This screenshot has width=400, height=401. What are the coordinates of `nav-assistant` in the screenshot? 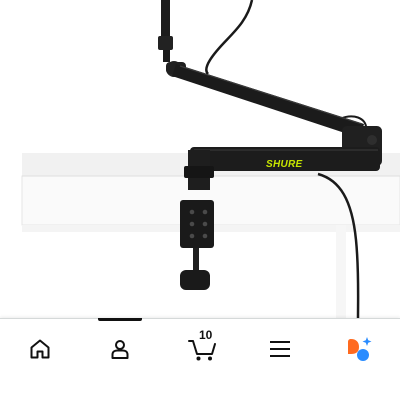 It's located at (360, 349).